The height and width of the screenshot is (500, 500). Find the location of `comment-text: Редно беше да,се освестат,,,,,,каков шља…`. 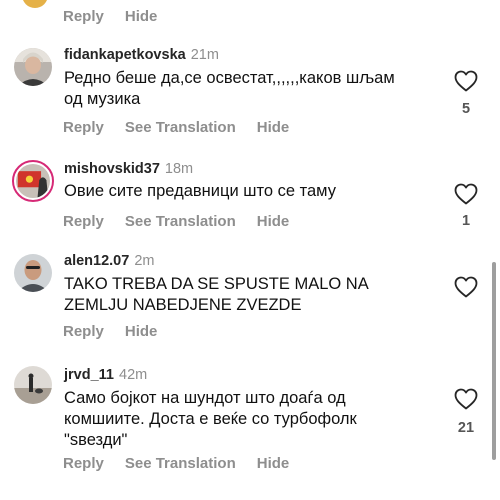

comment-text: Редно беше да,се освестат,,,,,,каков шља… is located at coordinates (229, 88).